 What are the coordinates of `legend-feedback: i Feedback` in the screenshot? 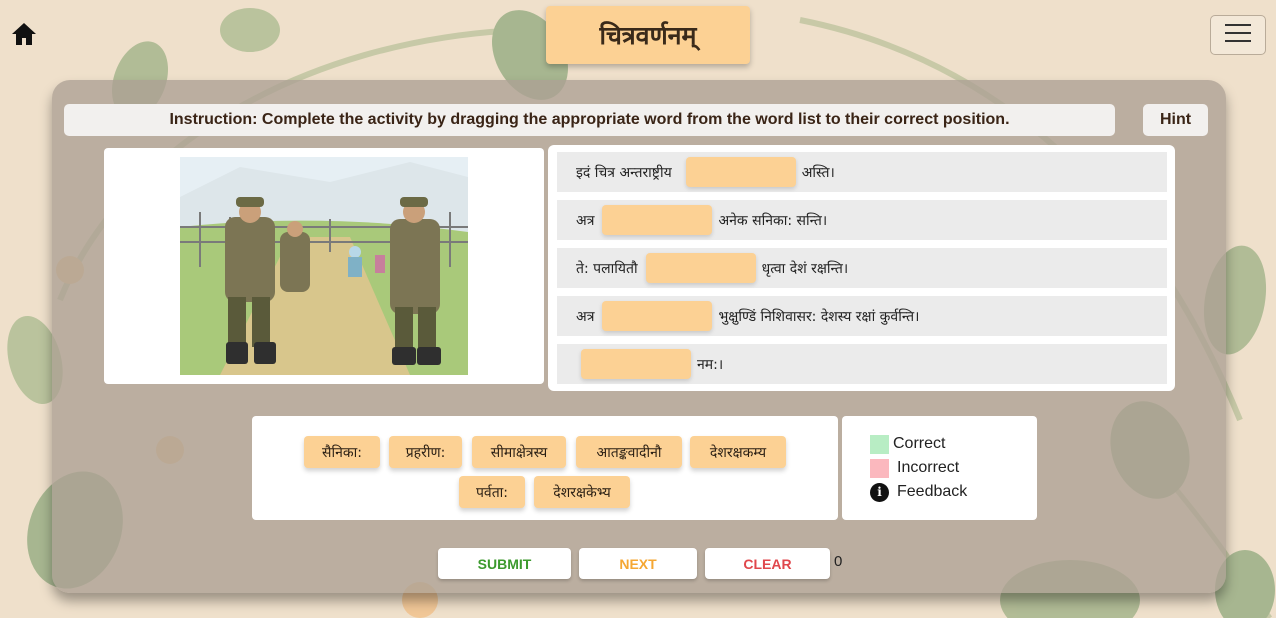 It's located at (918, 492).